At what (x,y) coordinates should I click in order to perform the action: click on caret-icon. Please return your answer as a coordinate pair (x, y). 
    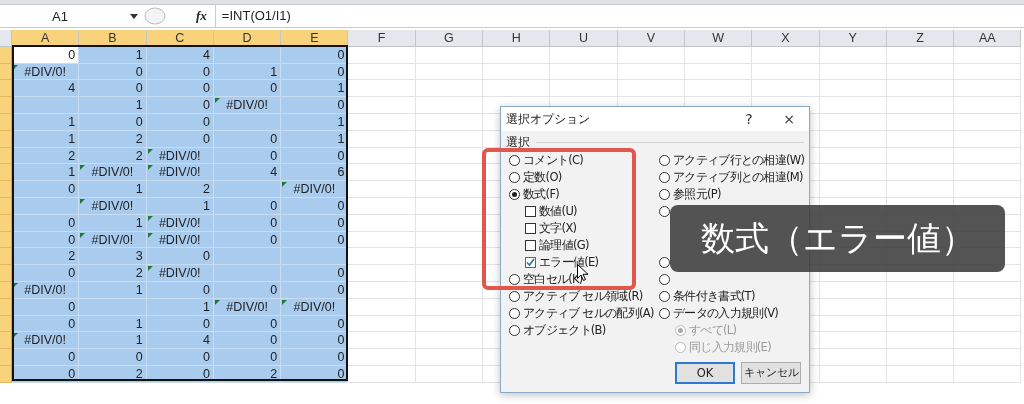
    Looking at the image, I should click on (134, 16).